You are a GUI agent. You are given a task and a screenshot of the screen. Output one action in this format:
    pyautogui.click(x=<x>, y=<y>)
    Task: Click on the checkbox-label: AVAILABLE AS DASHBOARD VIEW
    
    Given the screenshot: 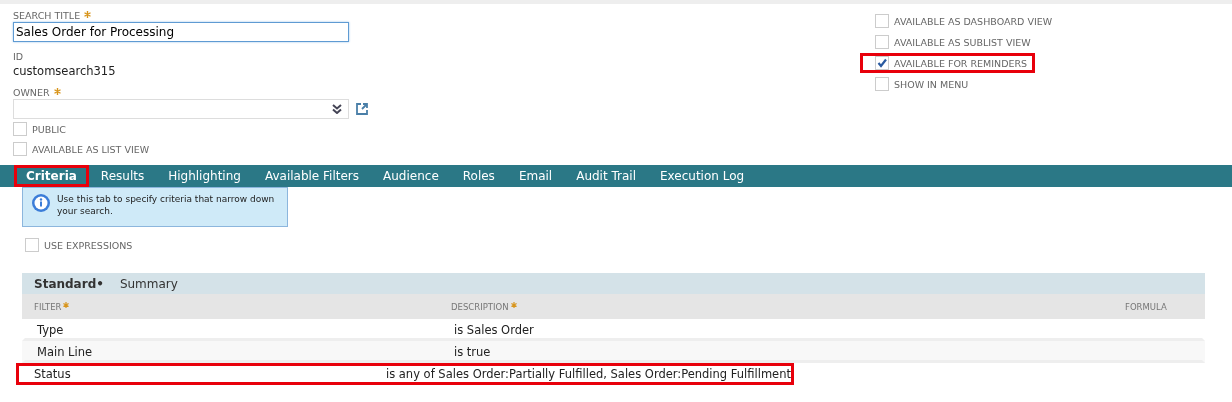 What is the action you would take?
    pyautogui.click(x=973, y=21)
    